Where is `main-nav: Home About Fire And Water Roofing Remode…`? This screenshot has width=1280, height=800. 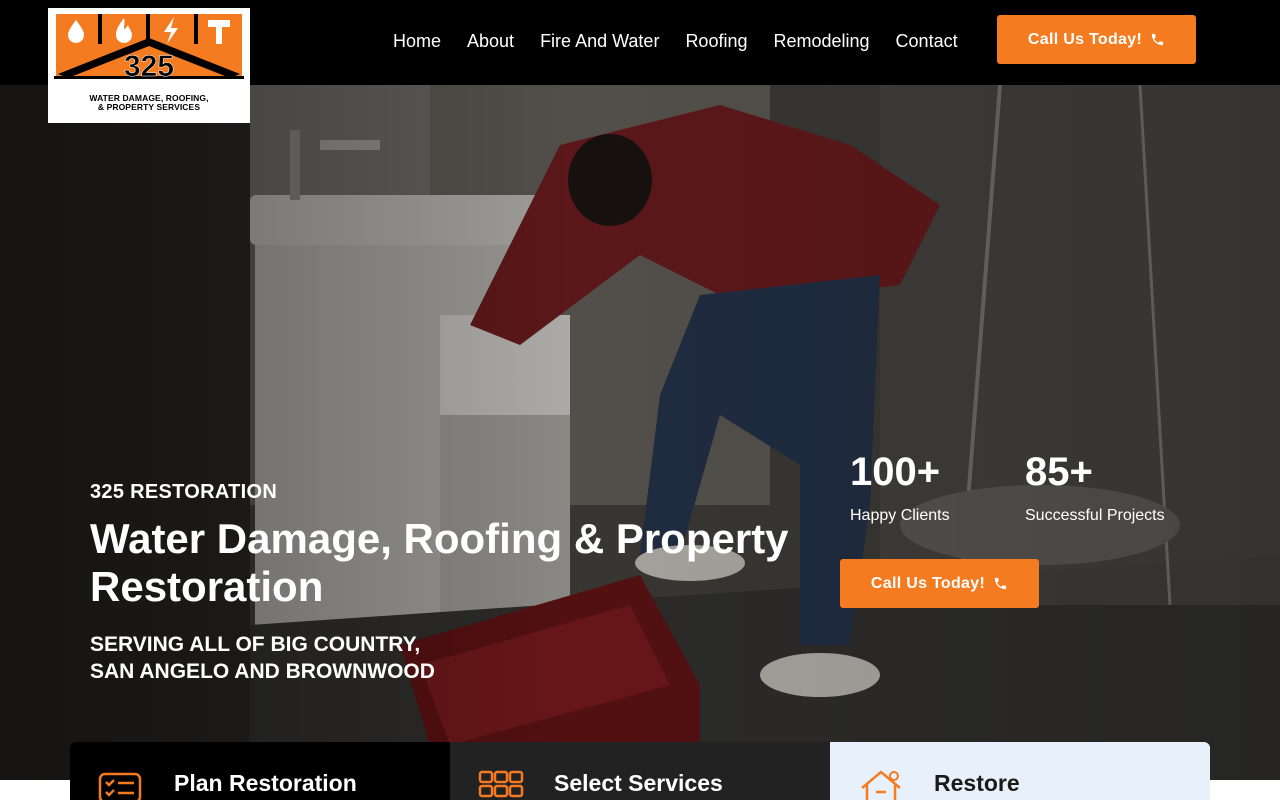
main-nav: Home About Fire And Water Roofing Remode… is located at coordinates (675, 41).